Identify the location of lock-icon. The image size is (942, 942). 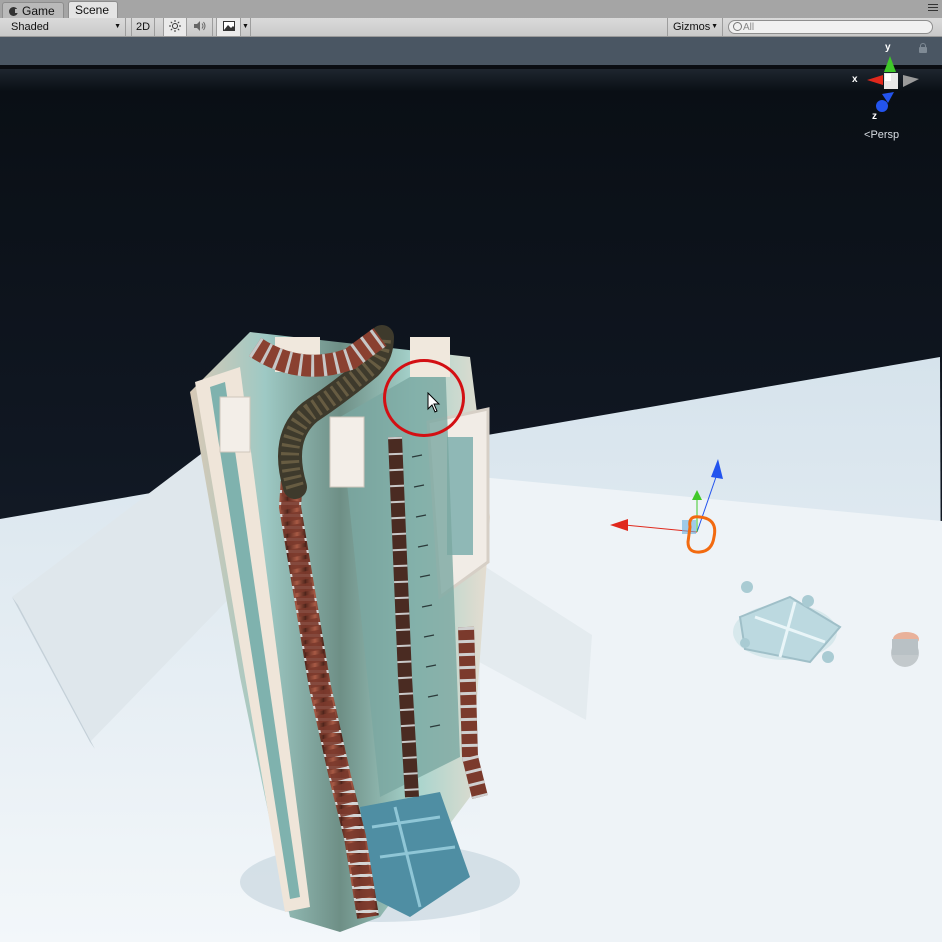
(923, 48).